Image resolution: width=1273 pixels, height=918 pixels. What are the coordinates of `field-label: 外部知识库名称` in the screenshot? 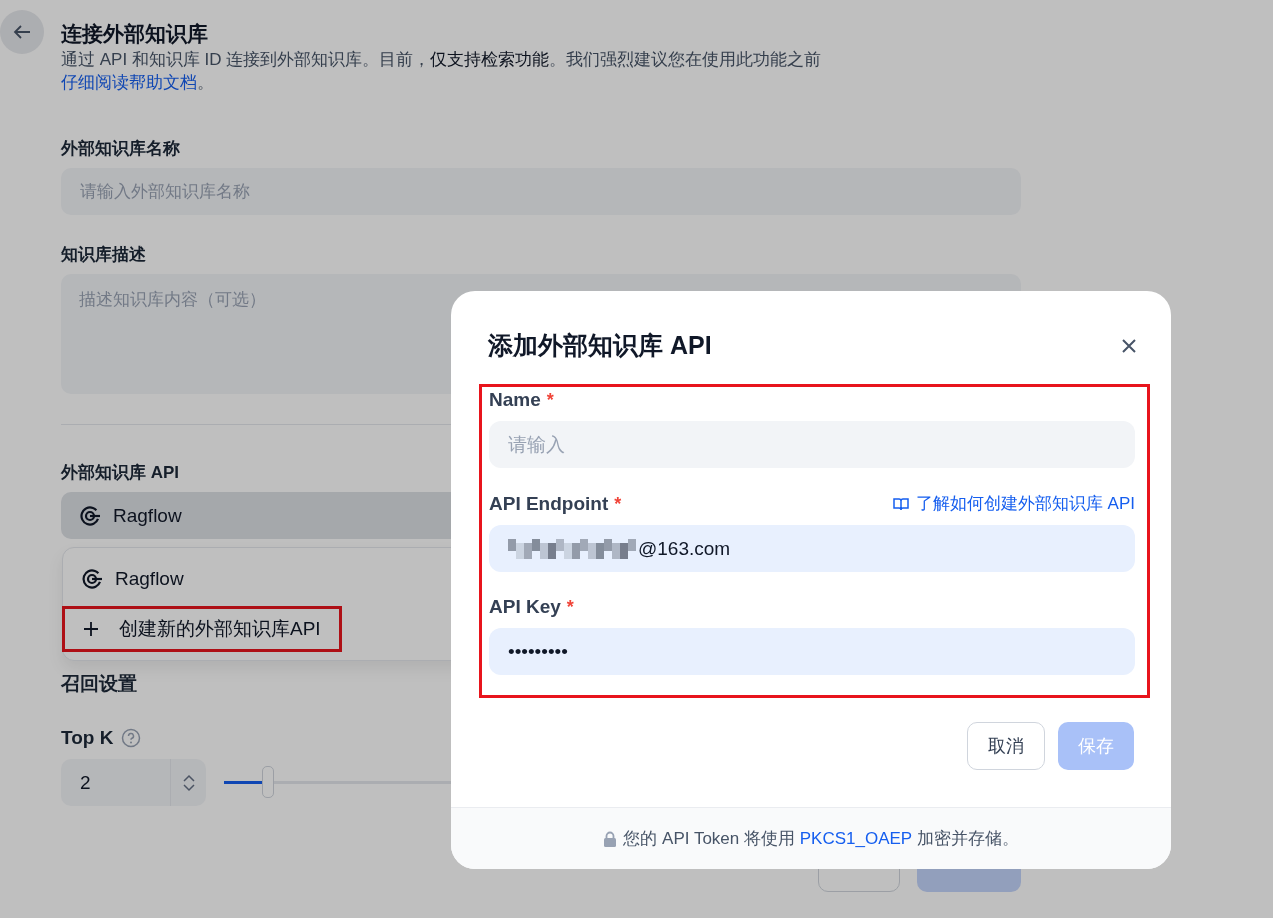 It's located at (120, 149).